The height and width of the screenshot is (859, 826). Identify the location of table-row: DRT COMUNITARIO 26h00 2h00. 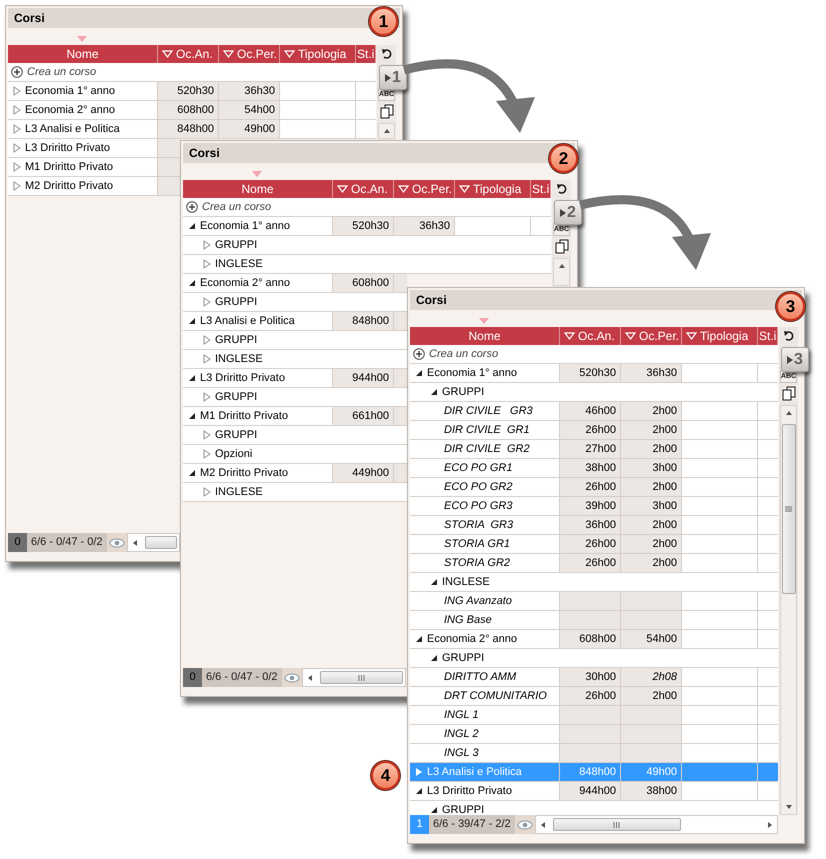
(594, 696).